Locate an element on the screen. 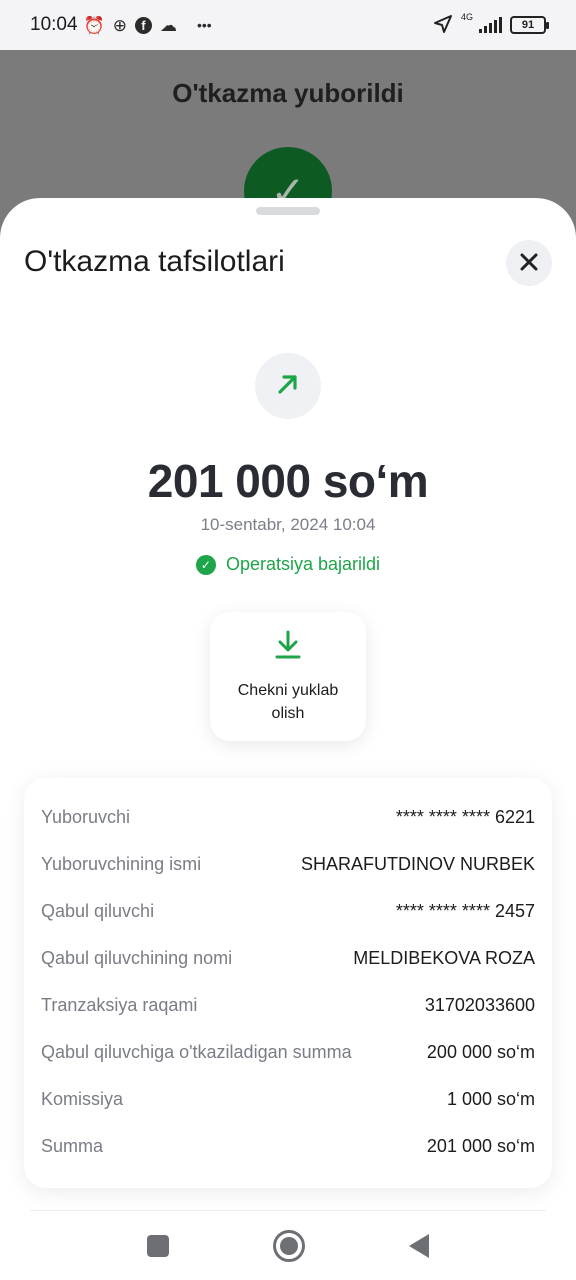 This screenshot has height=1280, width=576. transfer-date: 10-sentabr, 2024 10:04 is located at coordinates (288, 524).